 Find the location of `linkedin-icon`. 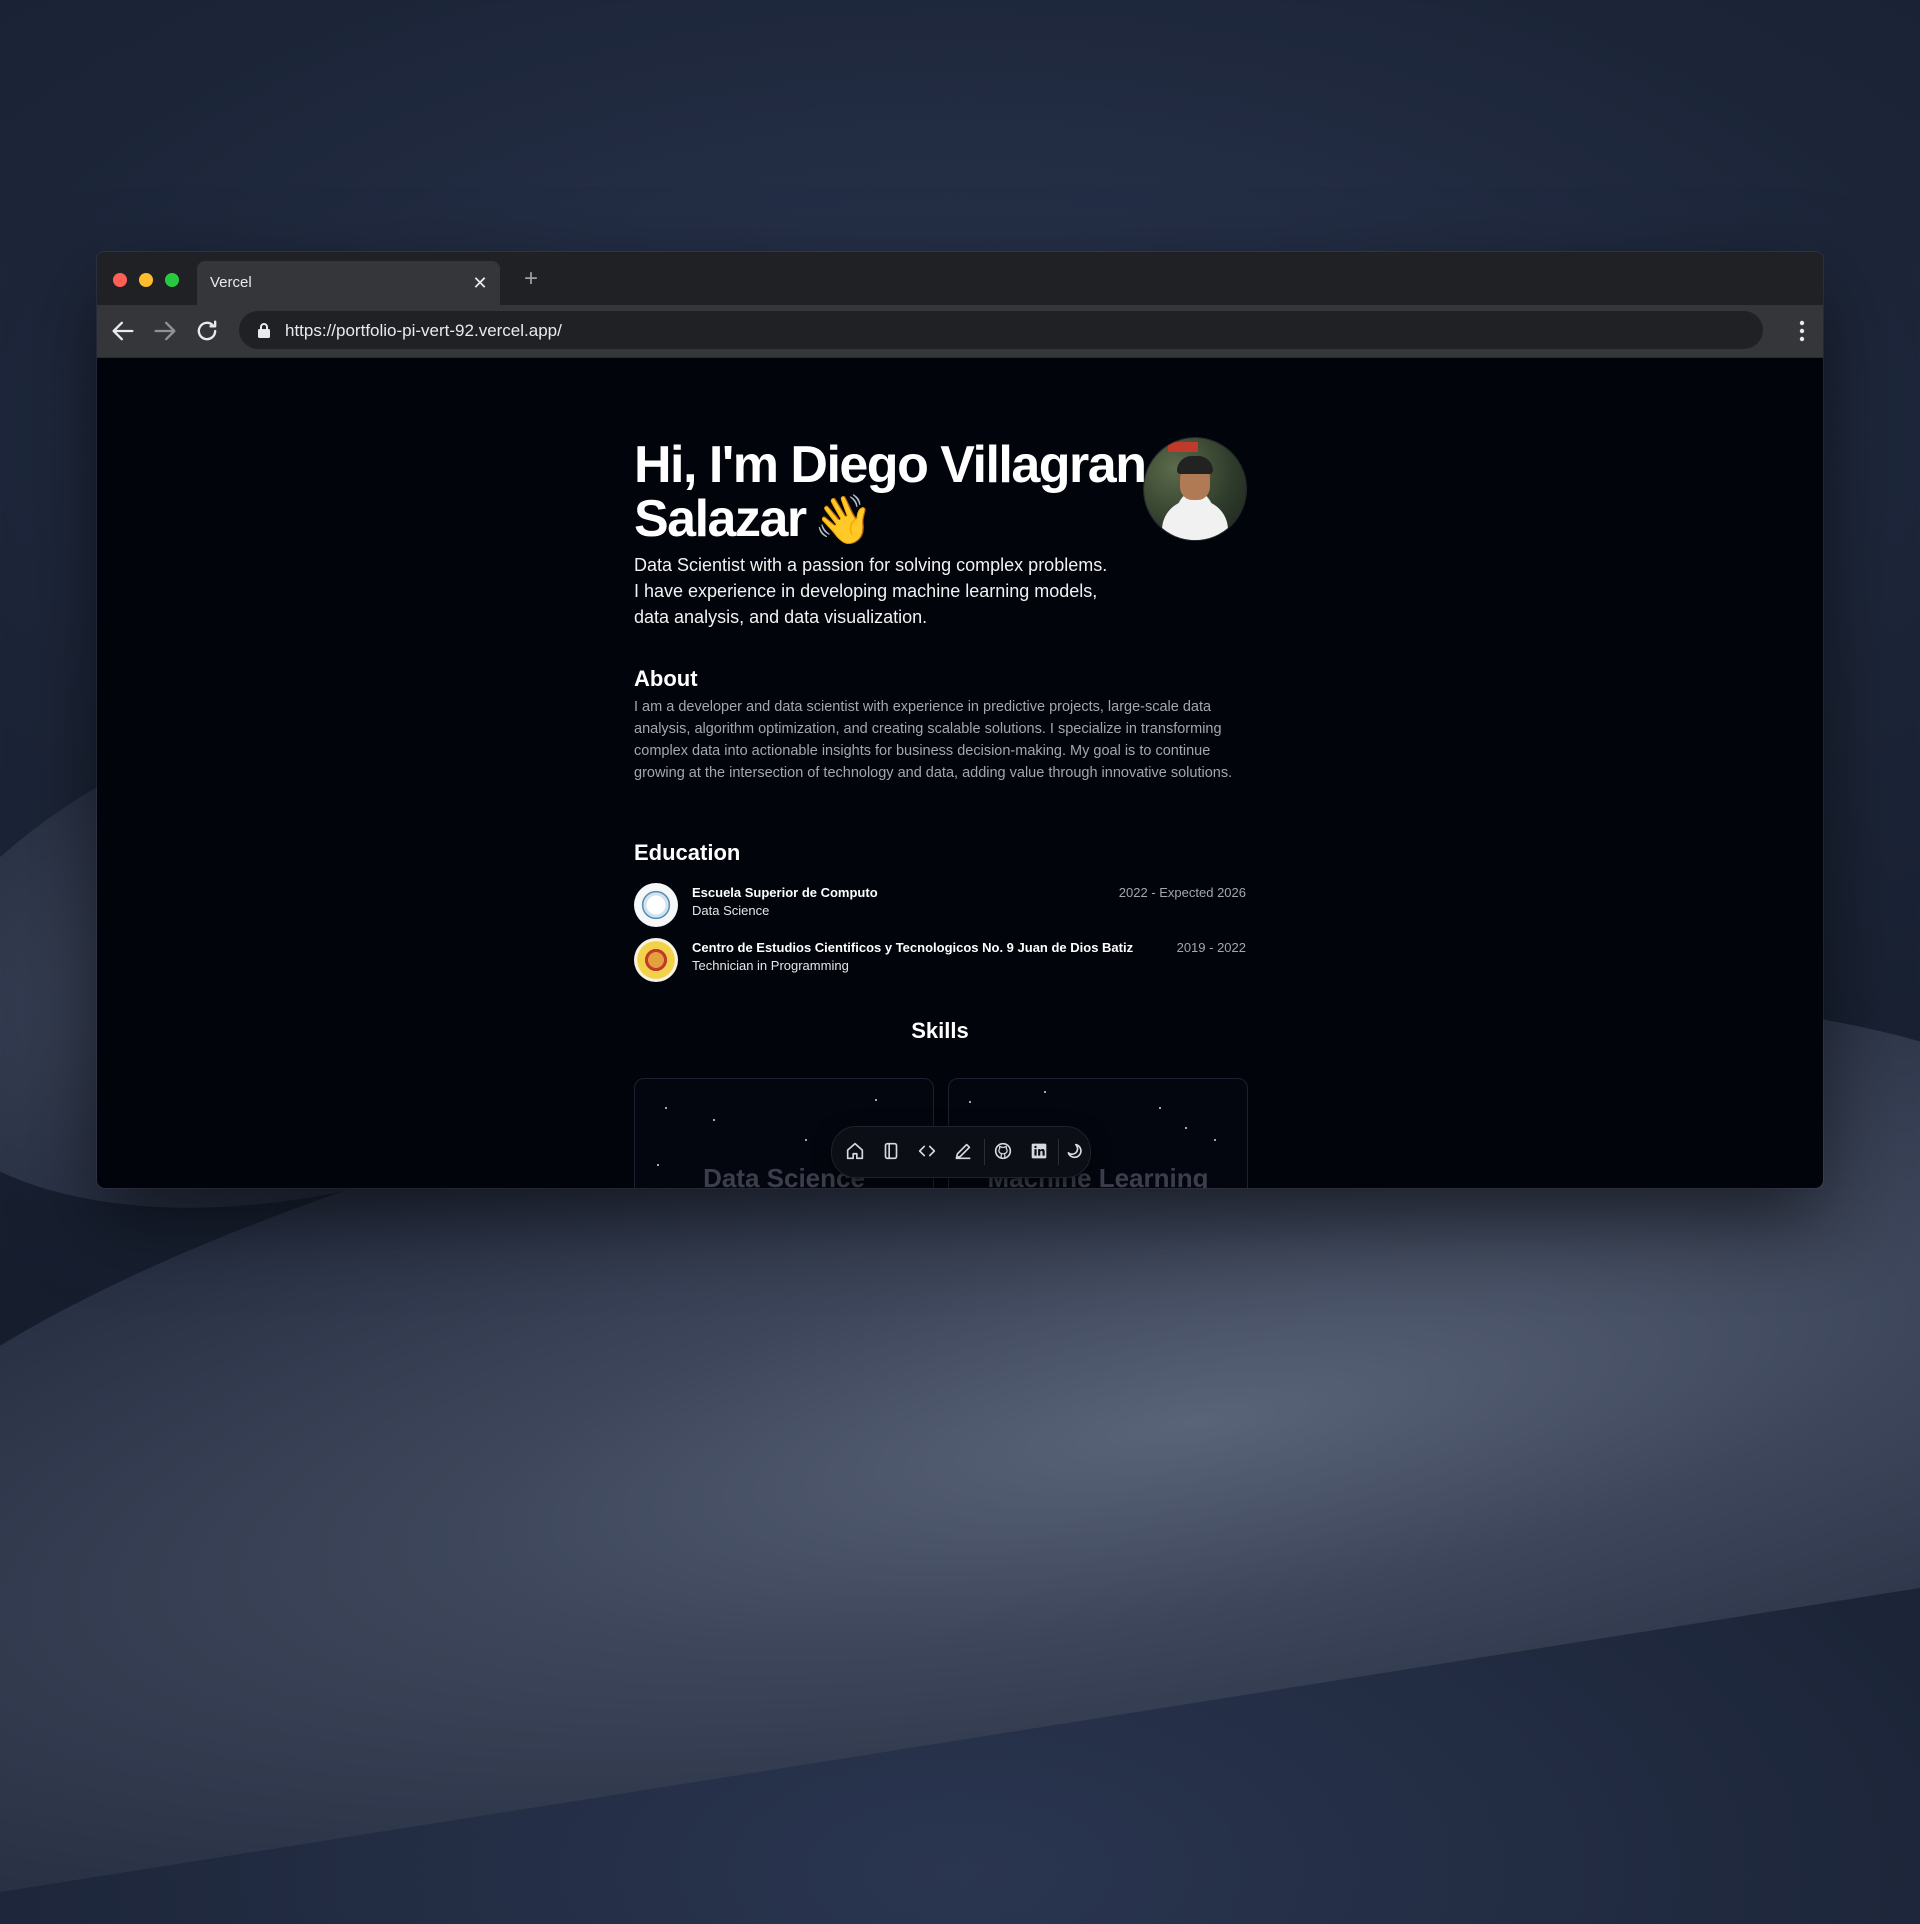

linkedin-icon is located at coordinates (1039, 1151).